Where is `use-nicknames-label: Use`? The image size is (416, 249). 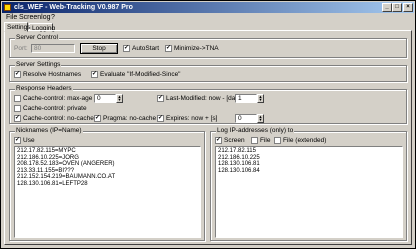
use-nicknames-label: Use is located at coordinates (29, 140).